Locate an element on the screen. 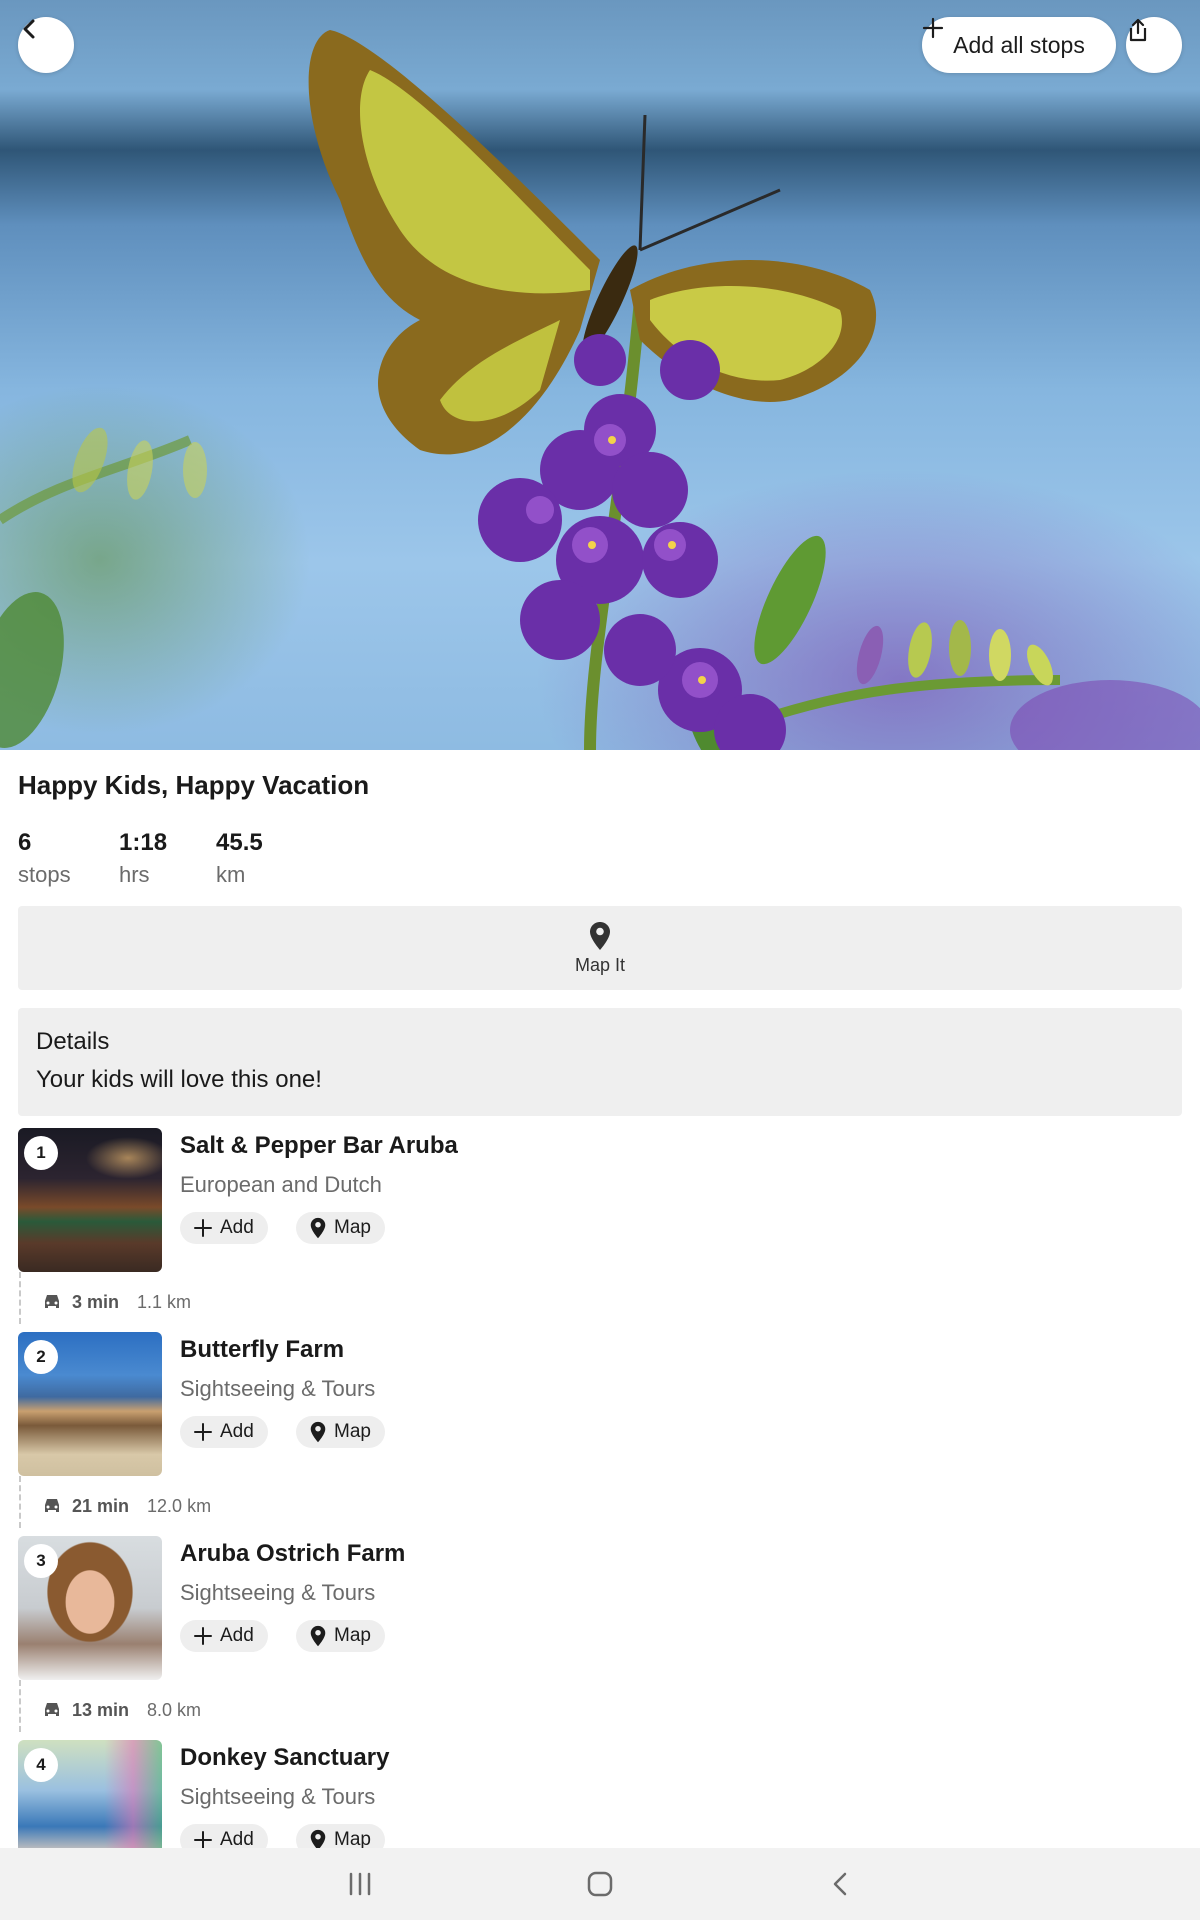 This screenshot has width=1200, height=1920. leg-distance: 12.0 km is located at coordinates (179, 1505).